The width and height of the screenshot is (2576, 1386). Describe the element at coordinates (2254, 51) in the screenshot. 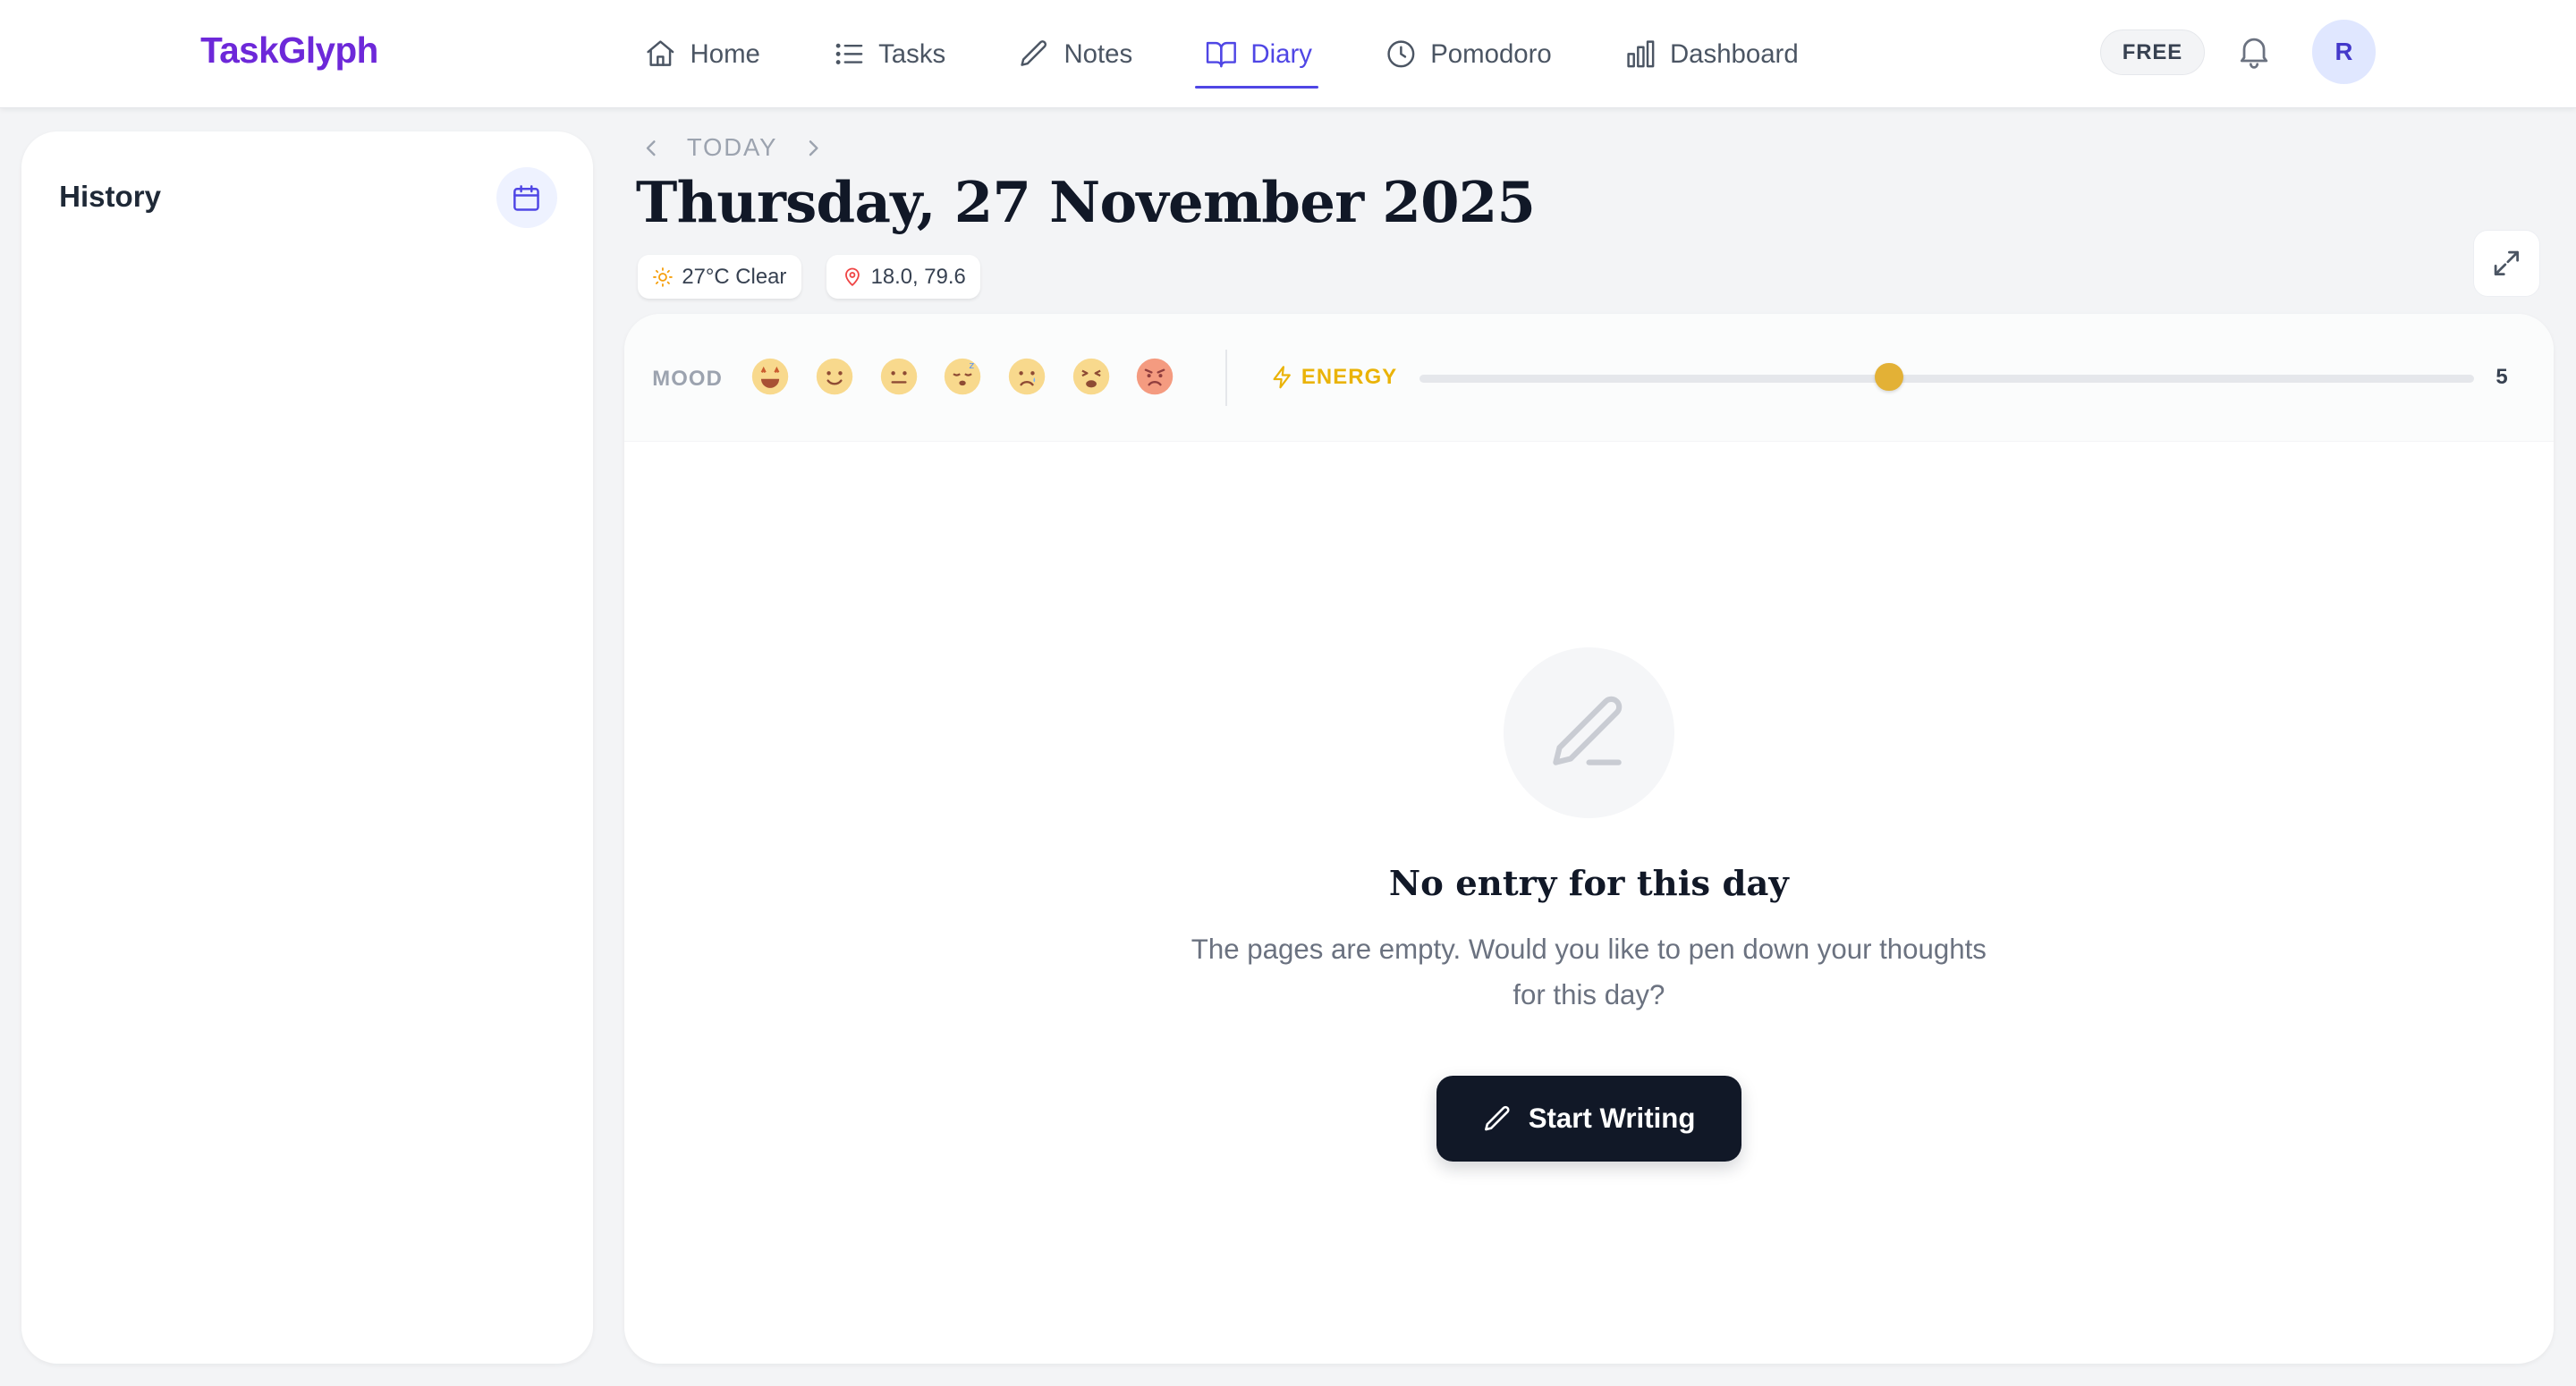

I see `bell-icon` at that location.